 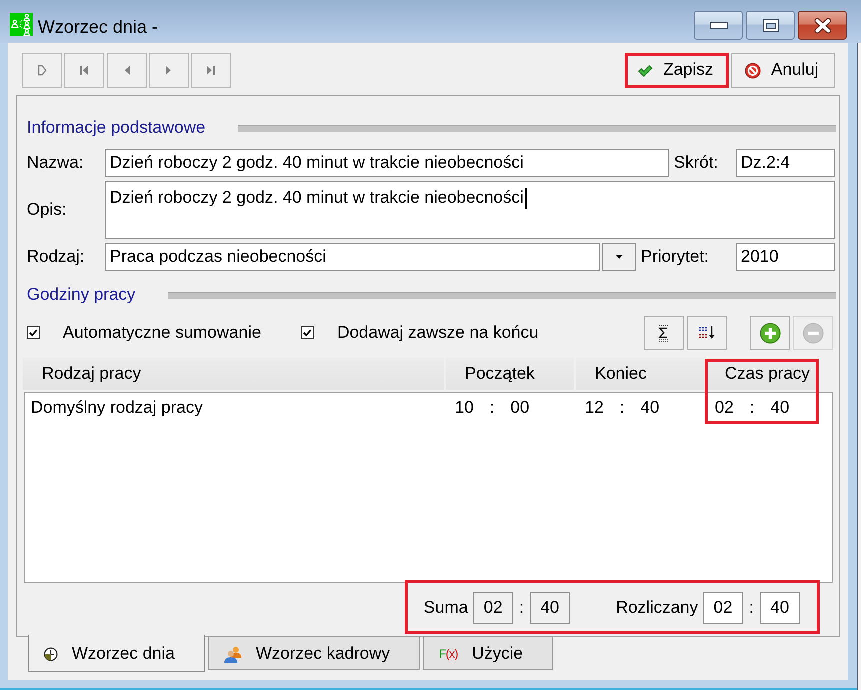 What do you see at coordinates (785, 163) in the screenshot?
I see `short-name-field: Dz.2:4` at bounding box center [785, 163].